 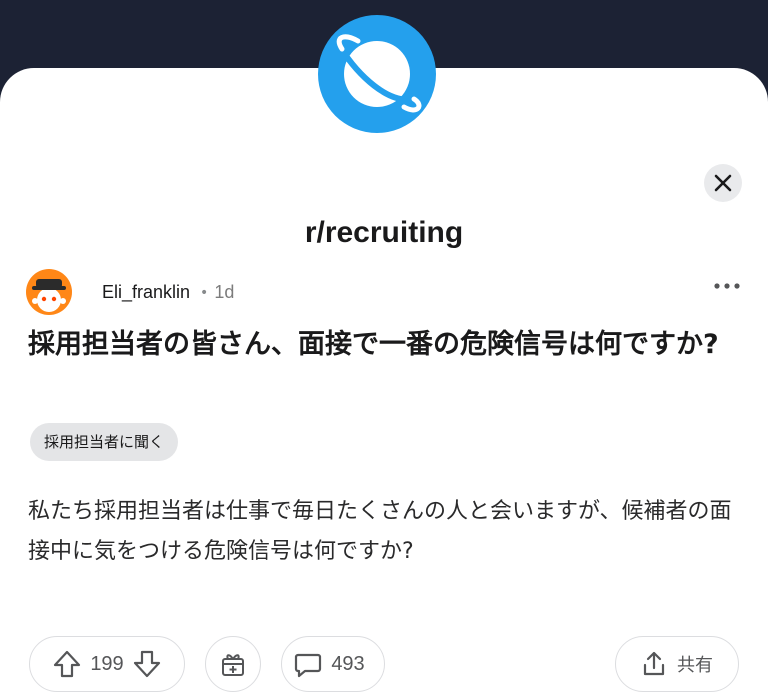 What do you see at coordinates (348, 663) in the screenshot?
I see `comment-count: 493` at bounding box center [348, 663].